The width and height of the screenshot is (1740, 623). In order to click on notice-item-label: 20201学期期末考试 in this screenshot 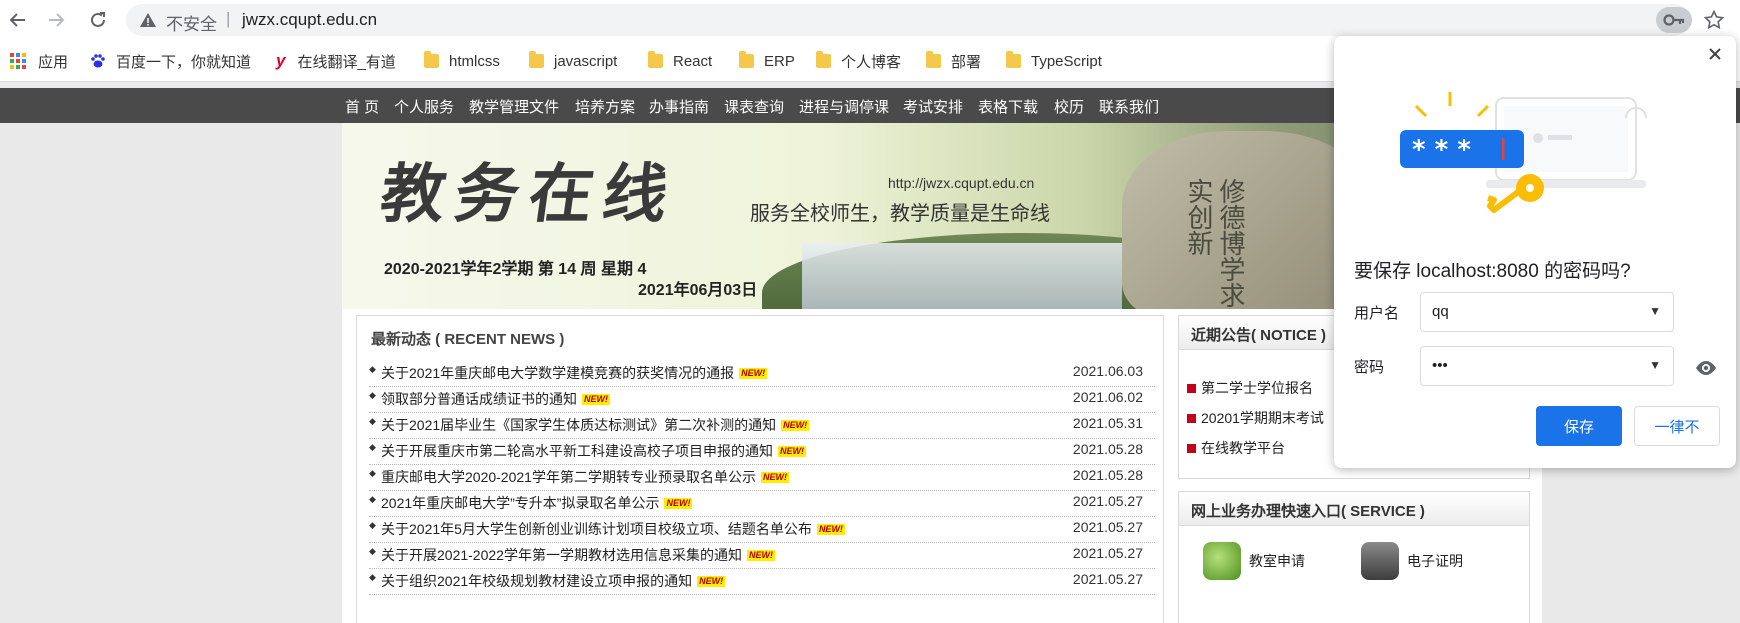, I will do `click(1262, 418)`.